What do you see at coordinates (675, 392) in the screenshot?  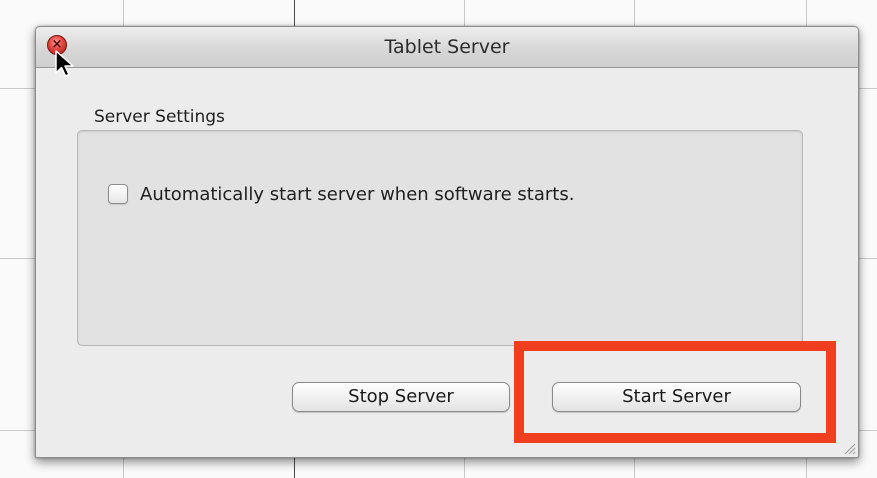 I see `highlight-annotation` at bounding box center [675, 392].